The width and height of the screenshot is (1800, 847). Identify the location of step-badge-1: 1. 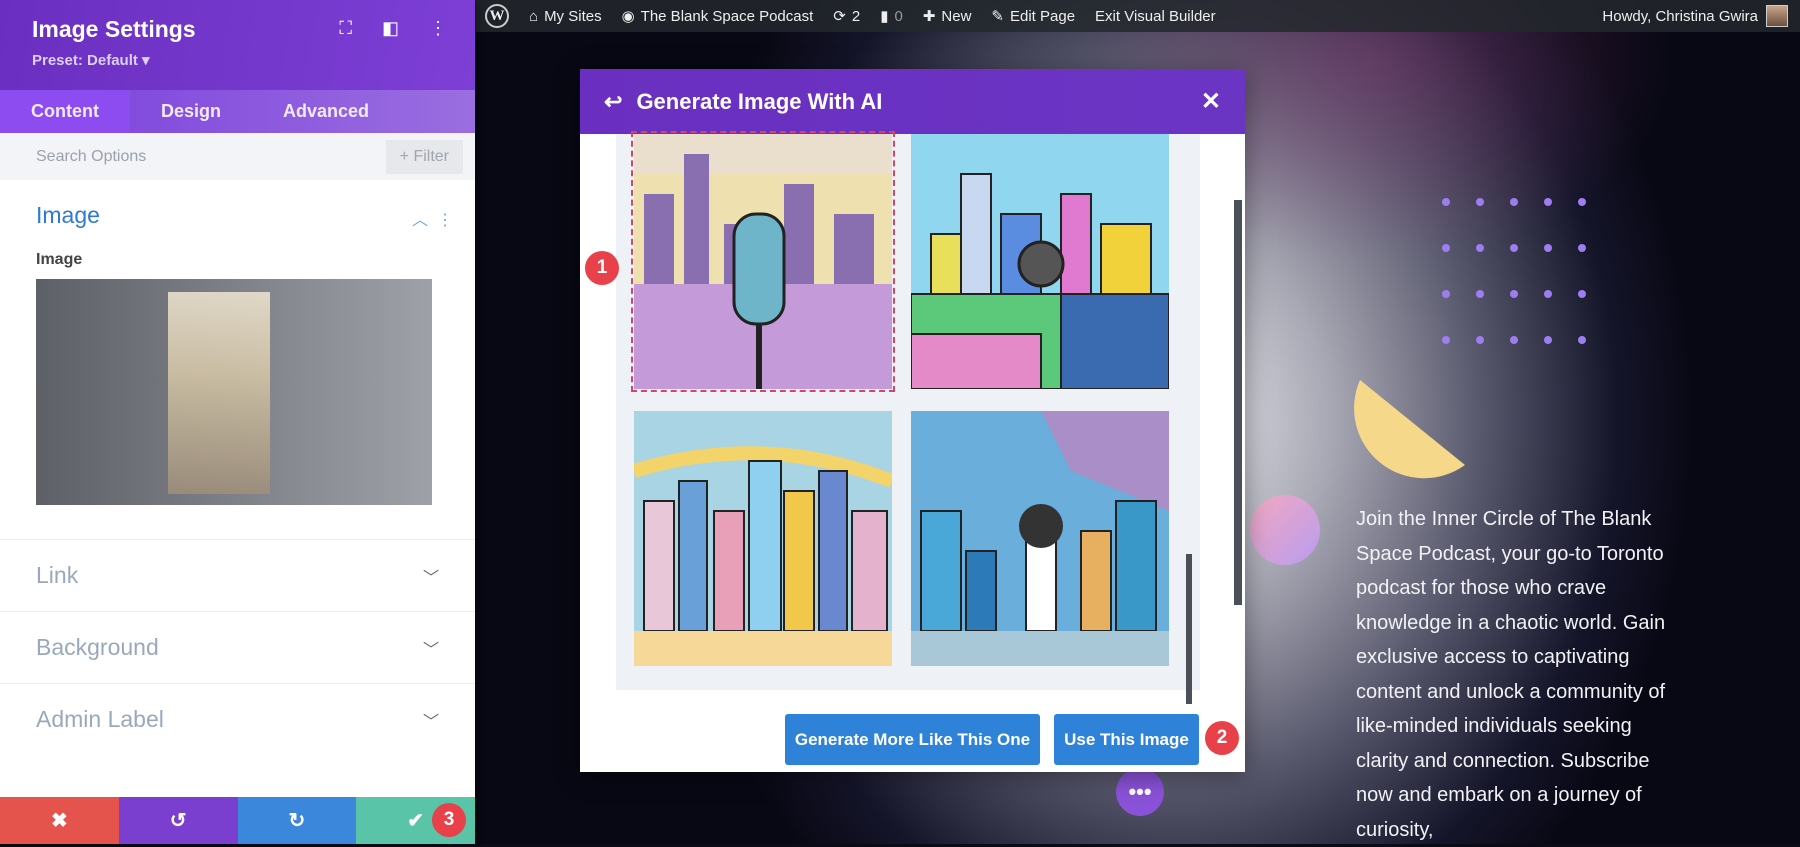
(602, 268).